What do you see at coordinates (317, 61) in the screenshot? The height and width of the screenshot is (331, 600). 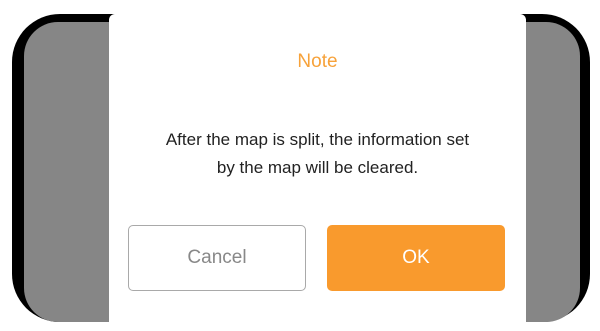 I see `dialog-title: Note` at bounding box center [317, 61].